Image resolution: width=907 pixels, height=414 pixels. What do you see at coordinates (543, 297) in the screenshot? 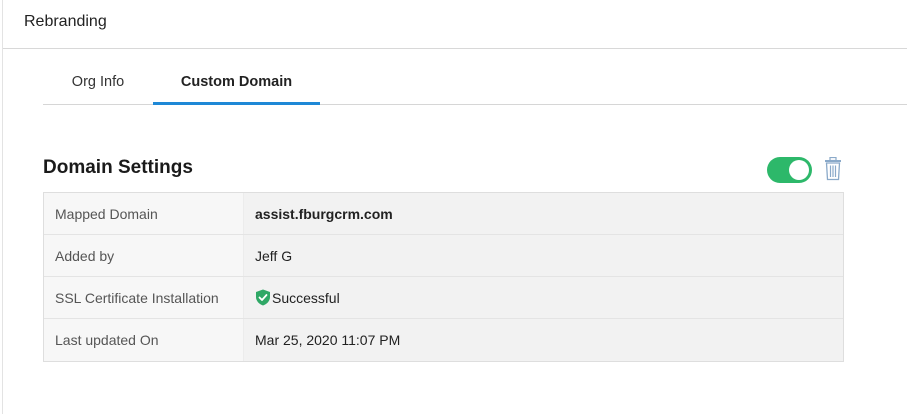
I see `ssl-status: Successful` at bounding box center [543, 297].